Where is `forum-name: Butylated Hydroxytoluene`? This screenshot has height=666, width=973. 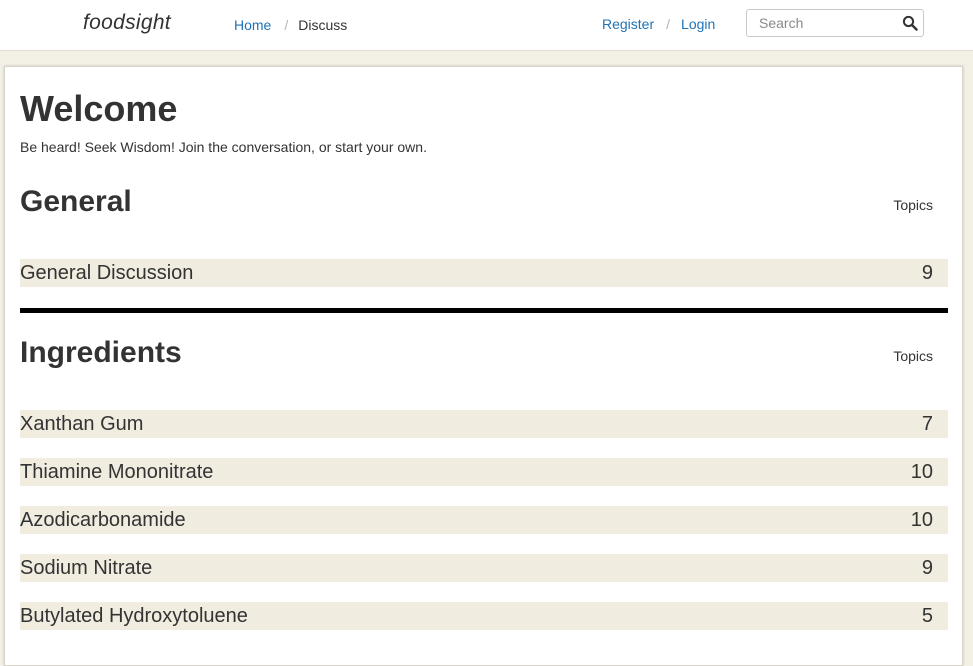
forum-name: Butylated Hydroxytoluene is located at coordinates (134, 616).